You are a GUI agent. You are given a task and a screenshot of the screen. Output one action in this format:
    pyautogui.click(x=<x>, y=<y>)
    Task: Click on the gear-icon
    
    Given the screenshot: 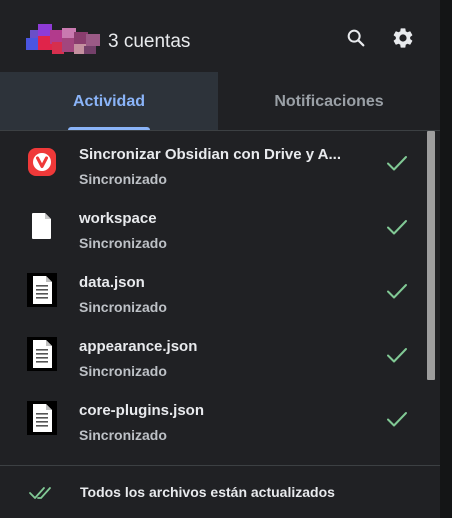 What is the action you would take?
    pyautogui.click(x=403, y=38)
    